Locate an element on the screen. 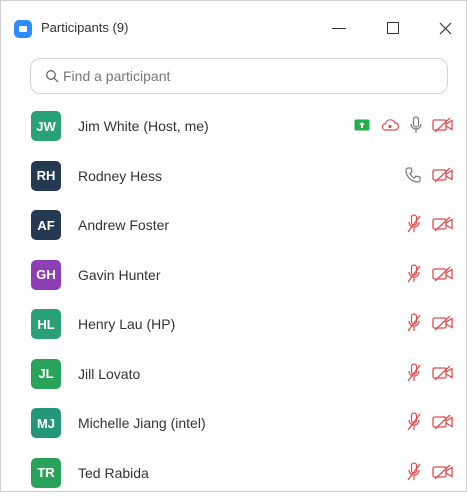 Image resolution: width=467 pixels, height=496 pixels. avatar: JL is located at coordinates (46, 373).